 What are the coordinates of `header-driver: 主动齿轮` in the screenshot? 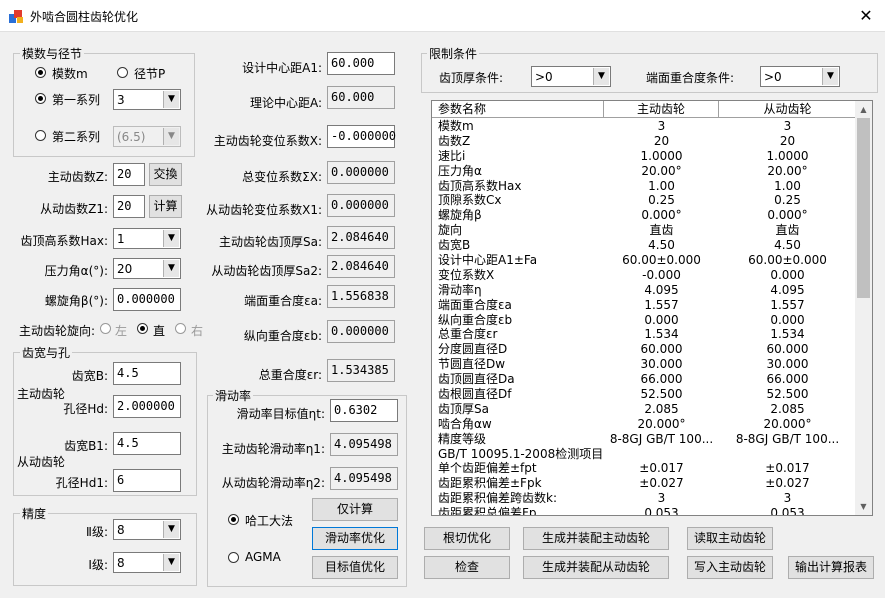 It's located at (661, 109).